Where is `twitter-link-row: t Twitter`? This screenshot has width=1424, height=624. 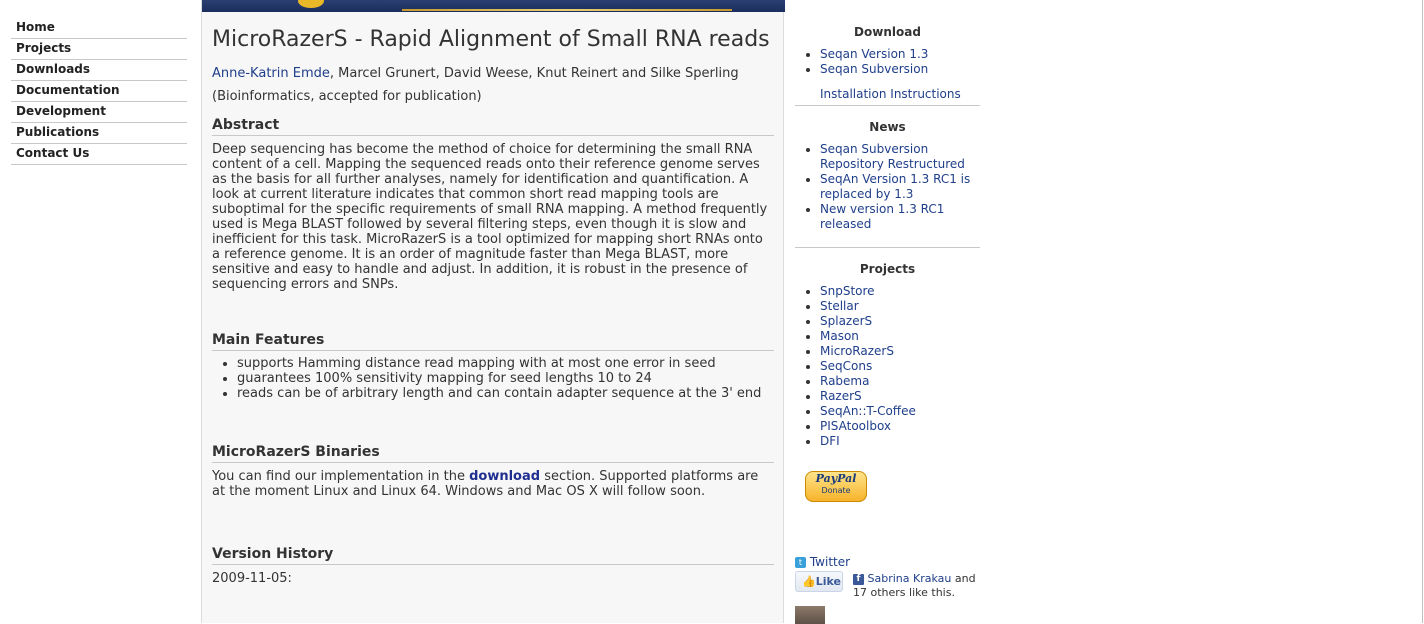
twitter-link-row: t Twitter is located at coordinates (822, 562).